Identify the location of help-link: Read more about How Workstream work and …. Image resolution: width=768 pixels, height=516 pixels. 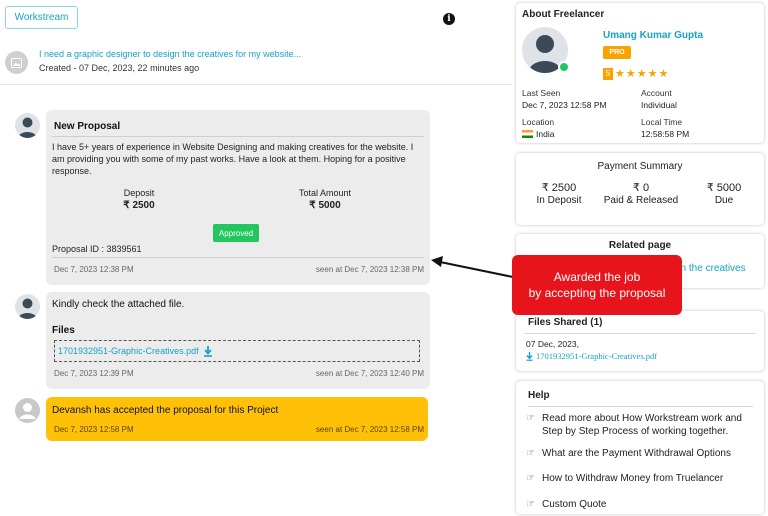
(651, 425).